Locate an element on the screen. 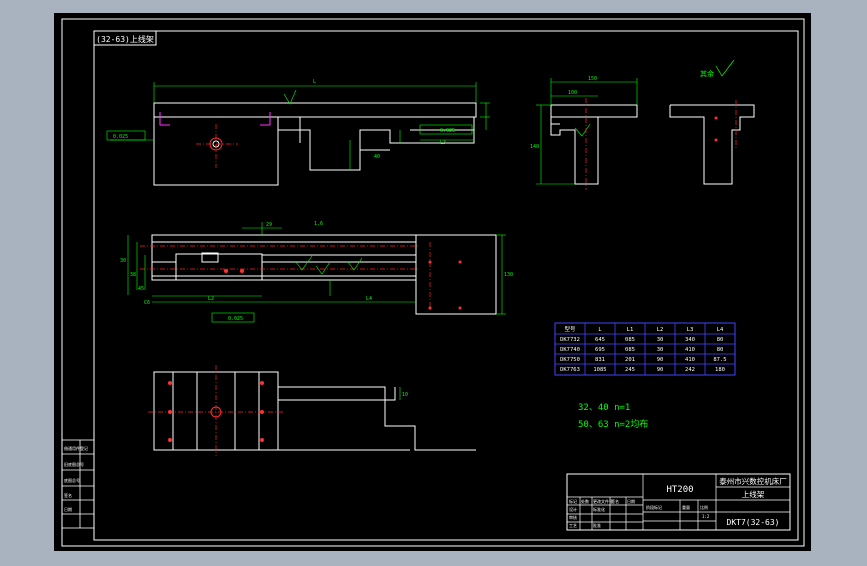 This screenshot has width=867, height=566. side-strip-label-3: 底图总号 is located at coordinates (72, 480).